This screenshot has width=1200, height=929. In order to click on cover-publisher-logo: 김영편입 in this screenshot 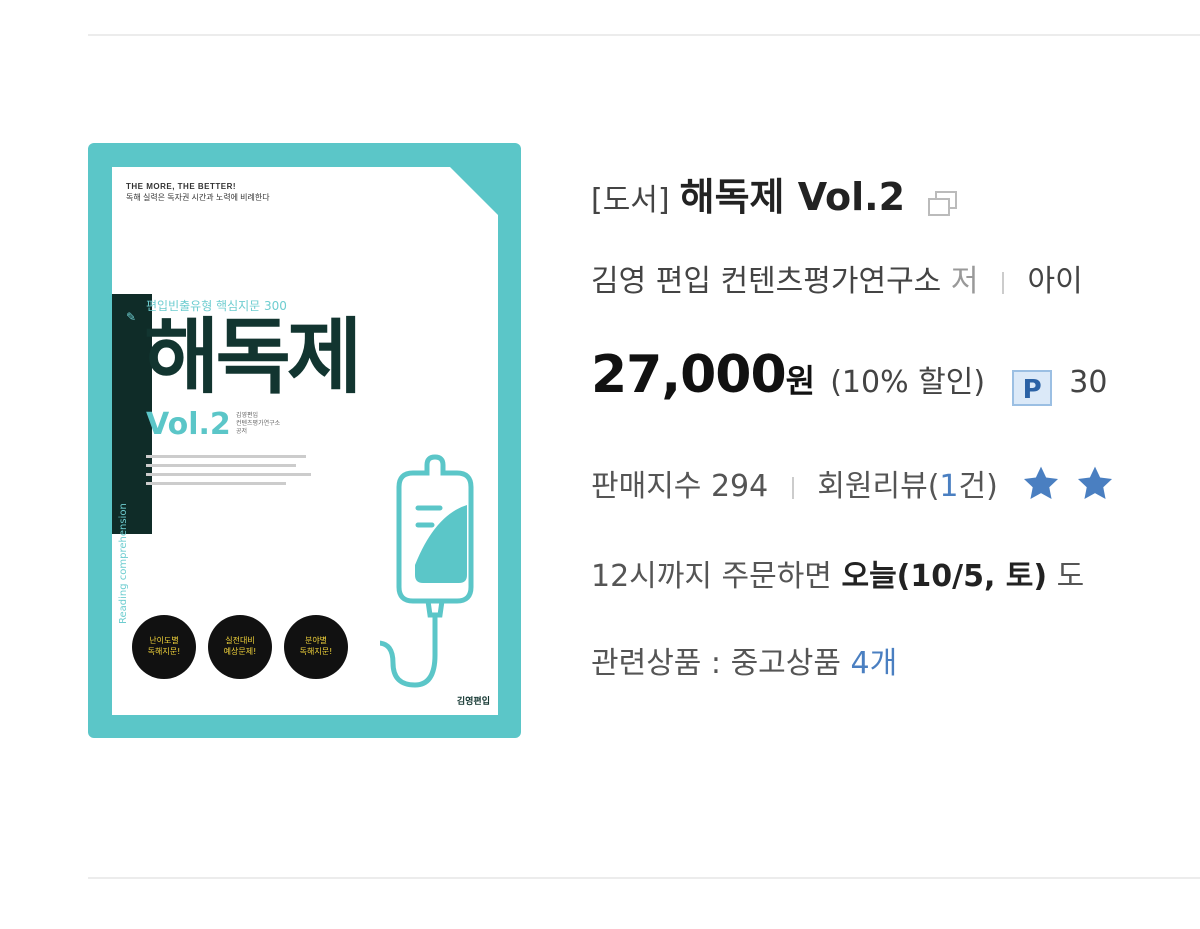, I will do `click(473, 702)`.